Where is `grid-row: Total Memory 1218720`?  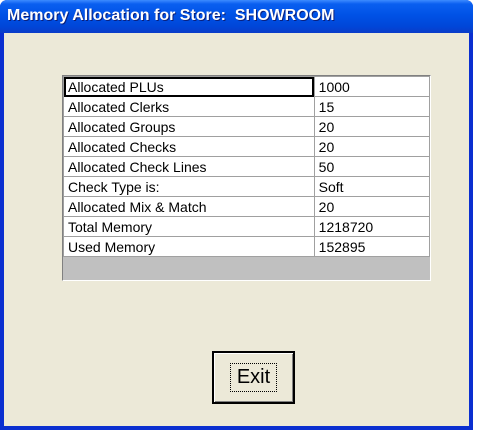
grid-row: Total Memory 1218720 is located at coordinates (247, 226).